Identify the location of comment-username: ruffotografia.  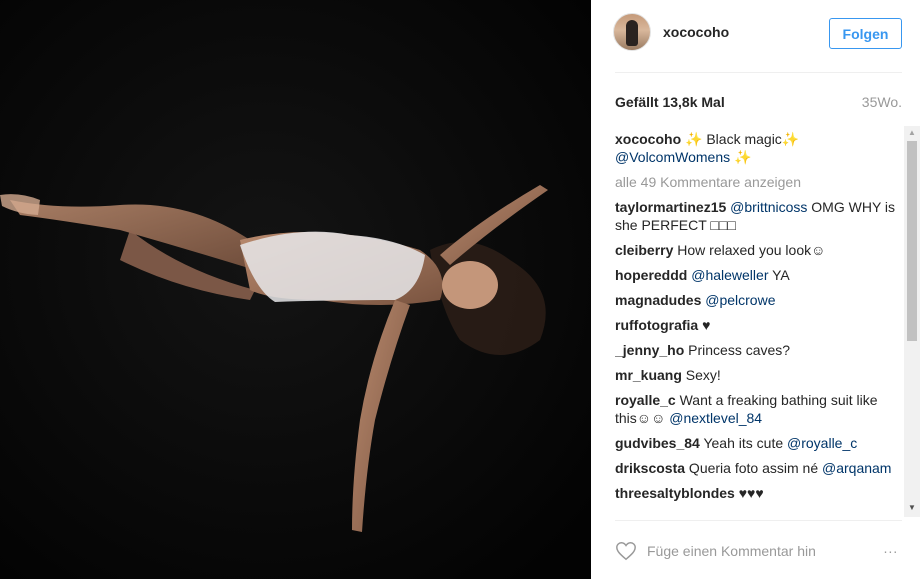
(656, 325).